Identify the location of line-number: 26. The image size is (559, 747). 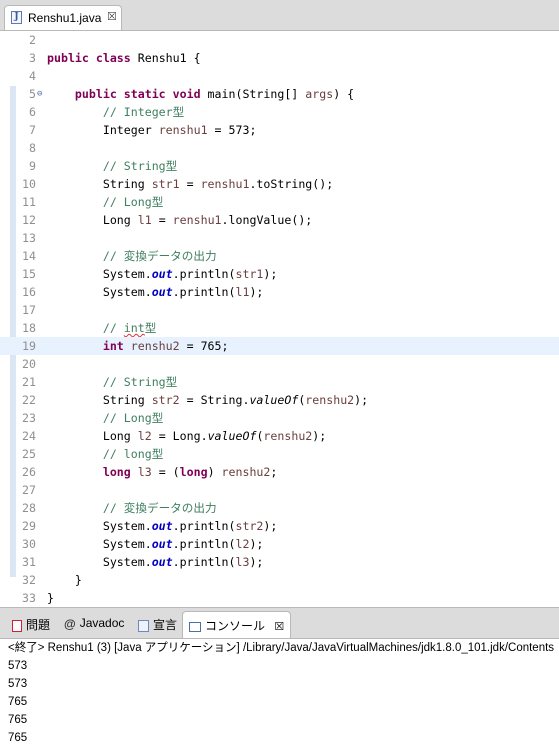
(29, 472).